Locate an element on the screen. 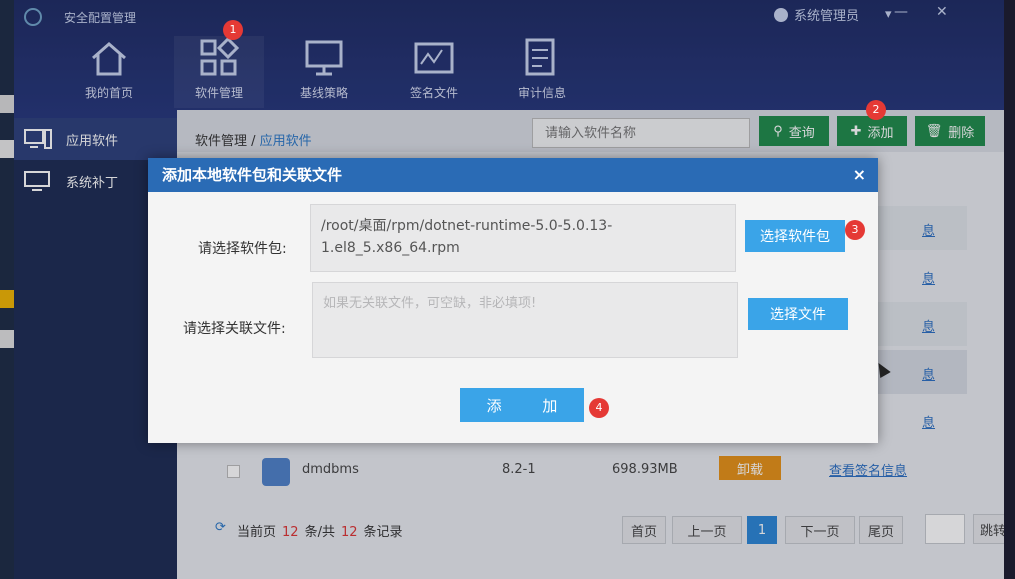 The width and height of the screenshot is (1015, 579). dialog-header: 添加本地软件包和关联文件 × is located at coordinates (513, 175).